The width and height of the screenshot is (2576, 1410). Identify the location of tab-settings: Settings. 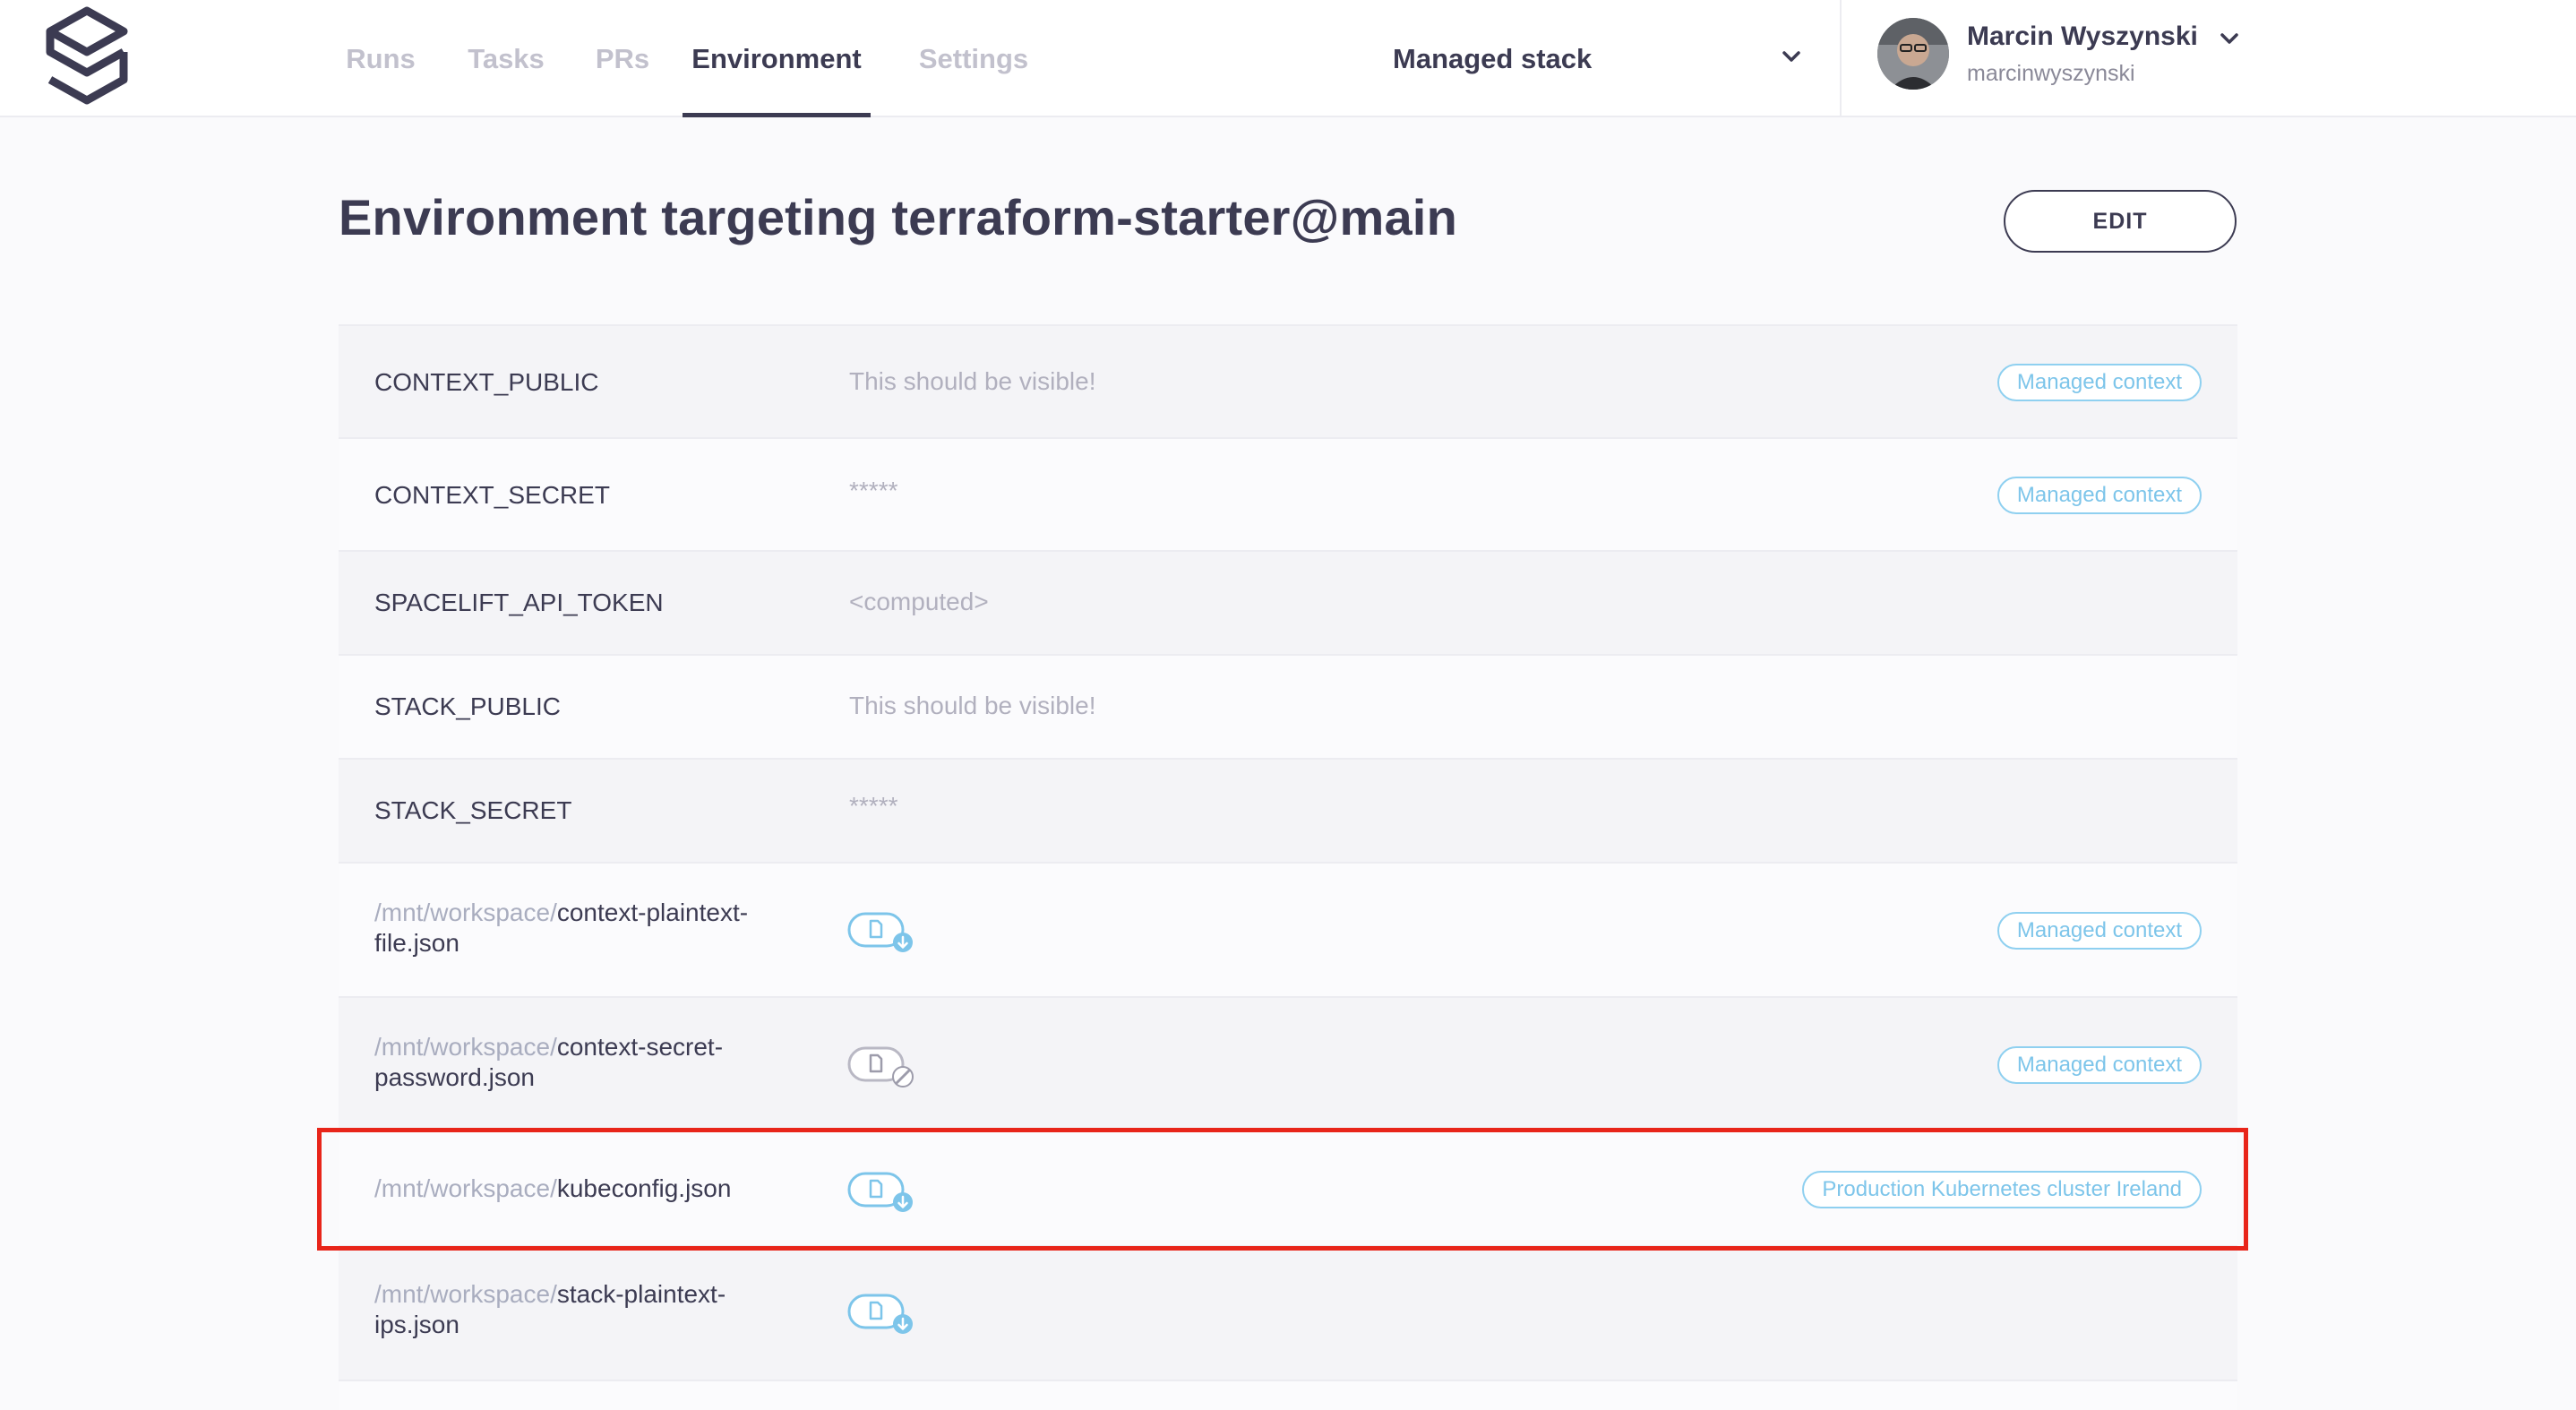
(973, 58).